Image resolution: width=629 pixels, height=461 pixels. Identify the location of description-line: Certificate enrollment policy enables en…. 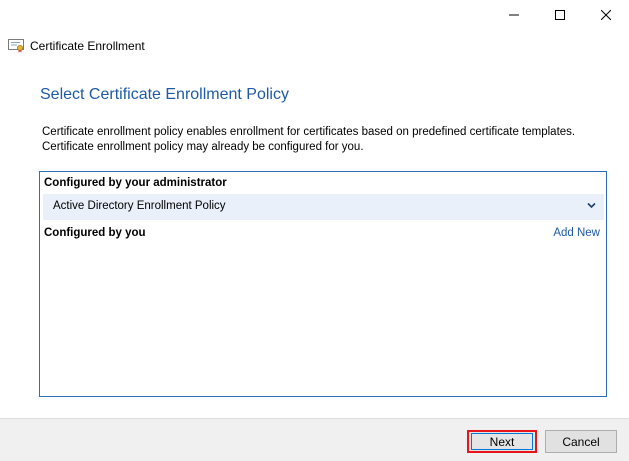
(309, 132).